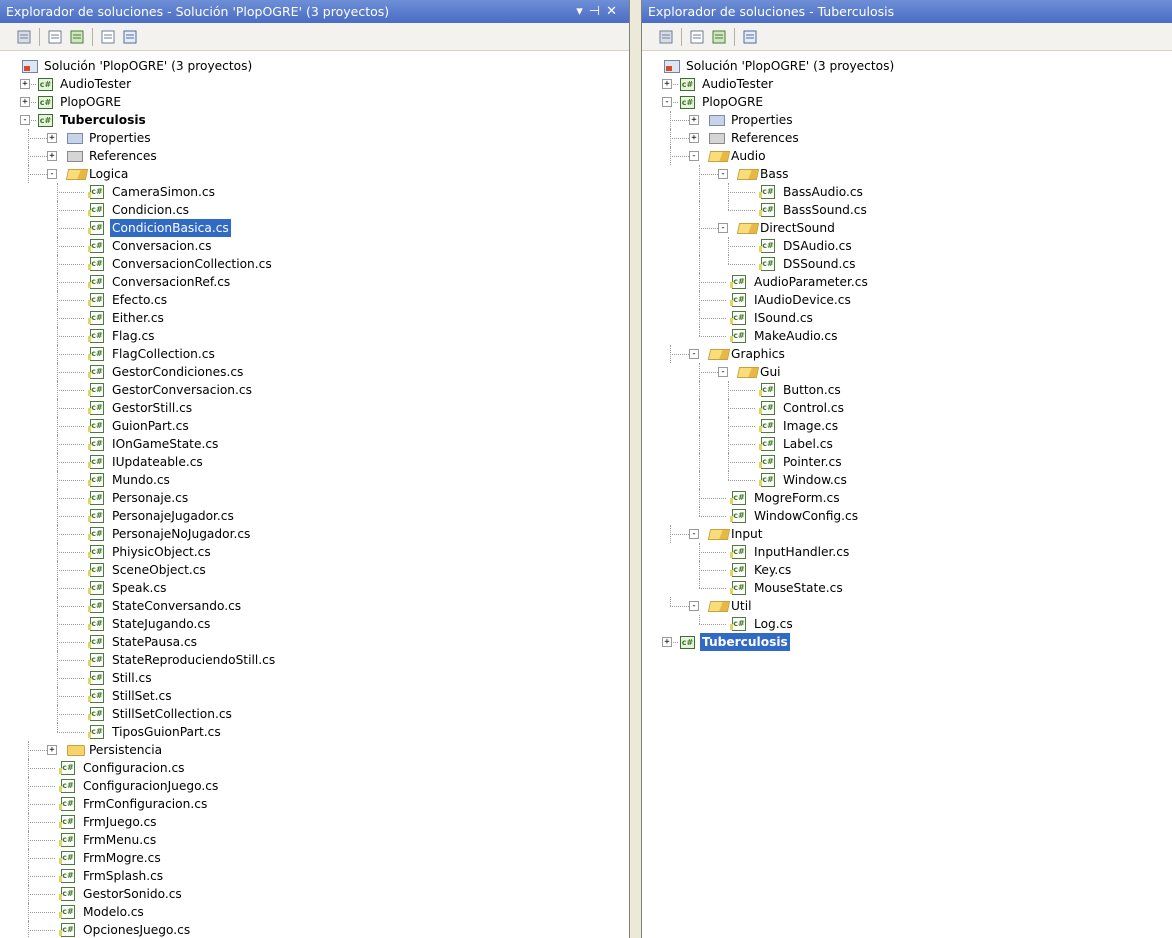 Image resolution: width=1172 pixels, height=938 pixels. Describe the element at coordinates (314, 228) in the screenshot. I see `tree-item-file: c# CondicionBasica.cs` at that location.